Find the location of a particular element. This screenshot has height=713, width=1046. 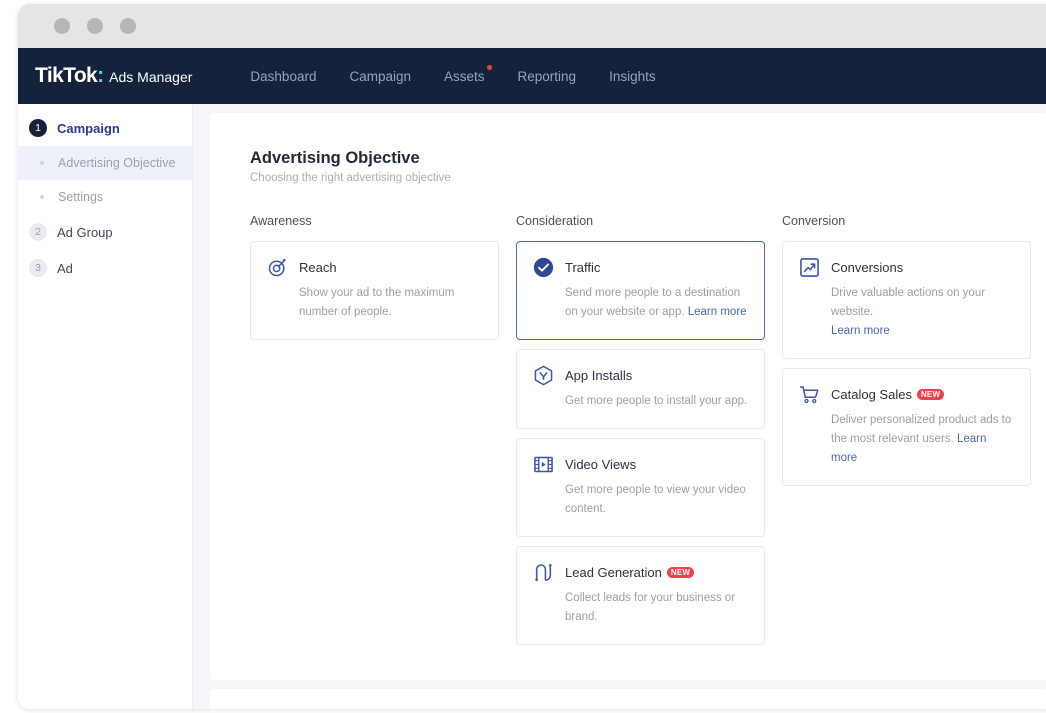

card-title: Conversions is located at coordinates (867, 267).